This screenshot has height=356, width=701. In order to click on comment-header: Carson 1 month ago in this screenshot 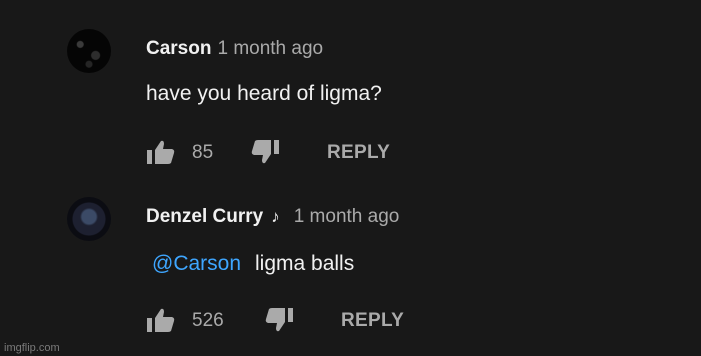, I will do `click(234, 49)`.